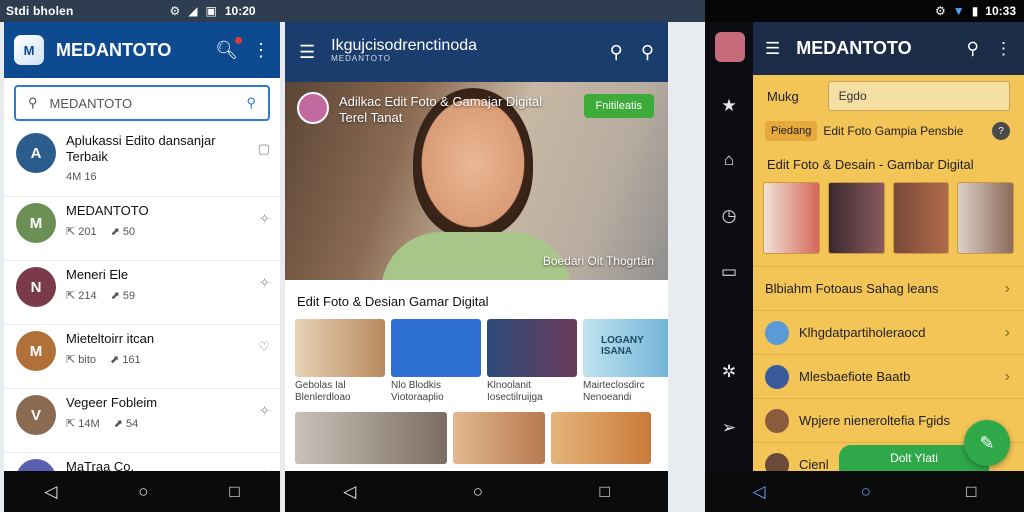 The image size is (1024, 512). What do you see at coordinates (175, 11) in the screenshot?
I see `wifi-icon: ⚙` at bounding box center [175, 11].